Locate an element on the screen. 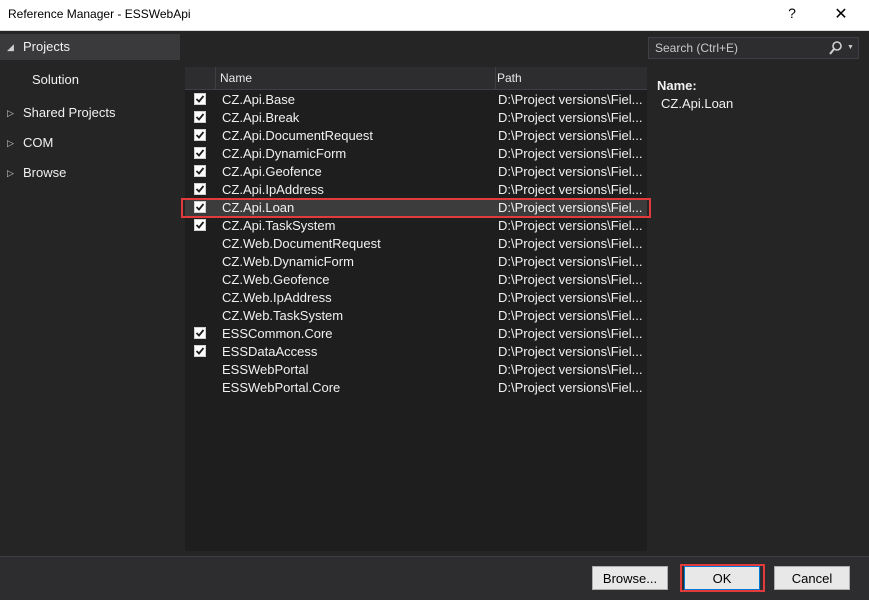  sidebar-item-browse: ▷ Browse is located at coordinates (90, 173).